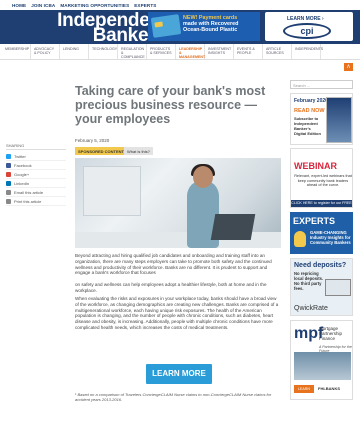  I want to click on menu-item-investment: INVESTMENT INSIGHTS, so click(219, 51).